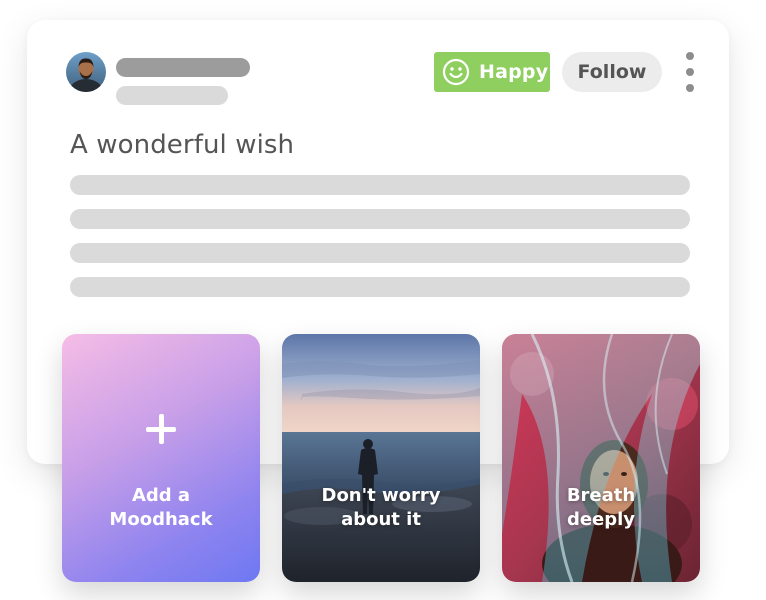 The height and width of the screenshot is (600, 766). Describe the element at coordinates (601, 519) in the screenshot. I see `tile-label-line: deeply` at that location.